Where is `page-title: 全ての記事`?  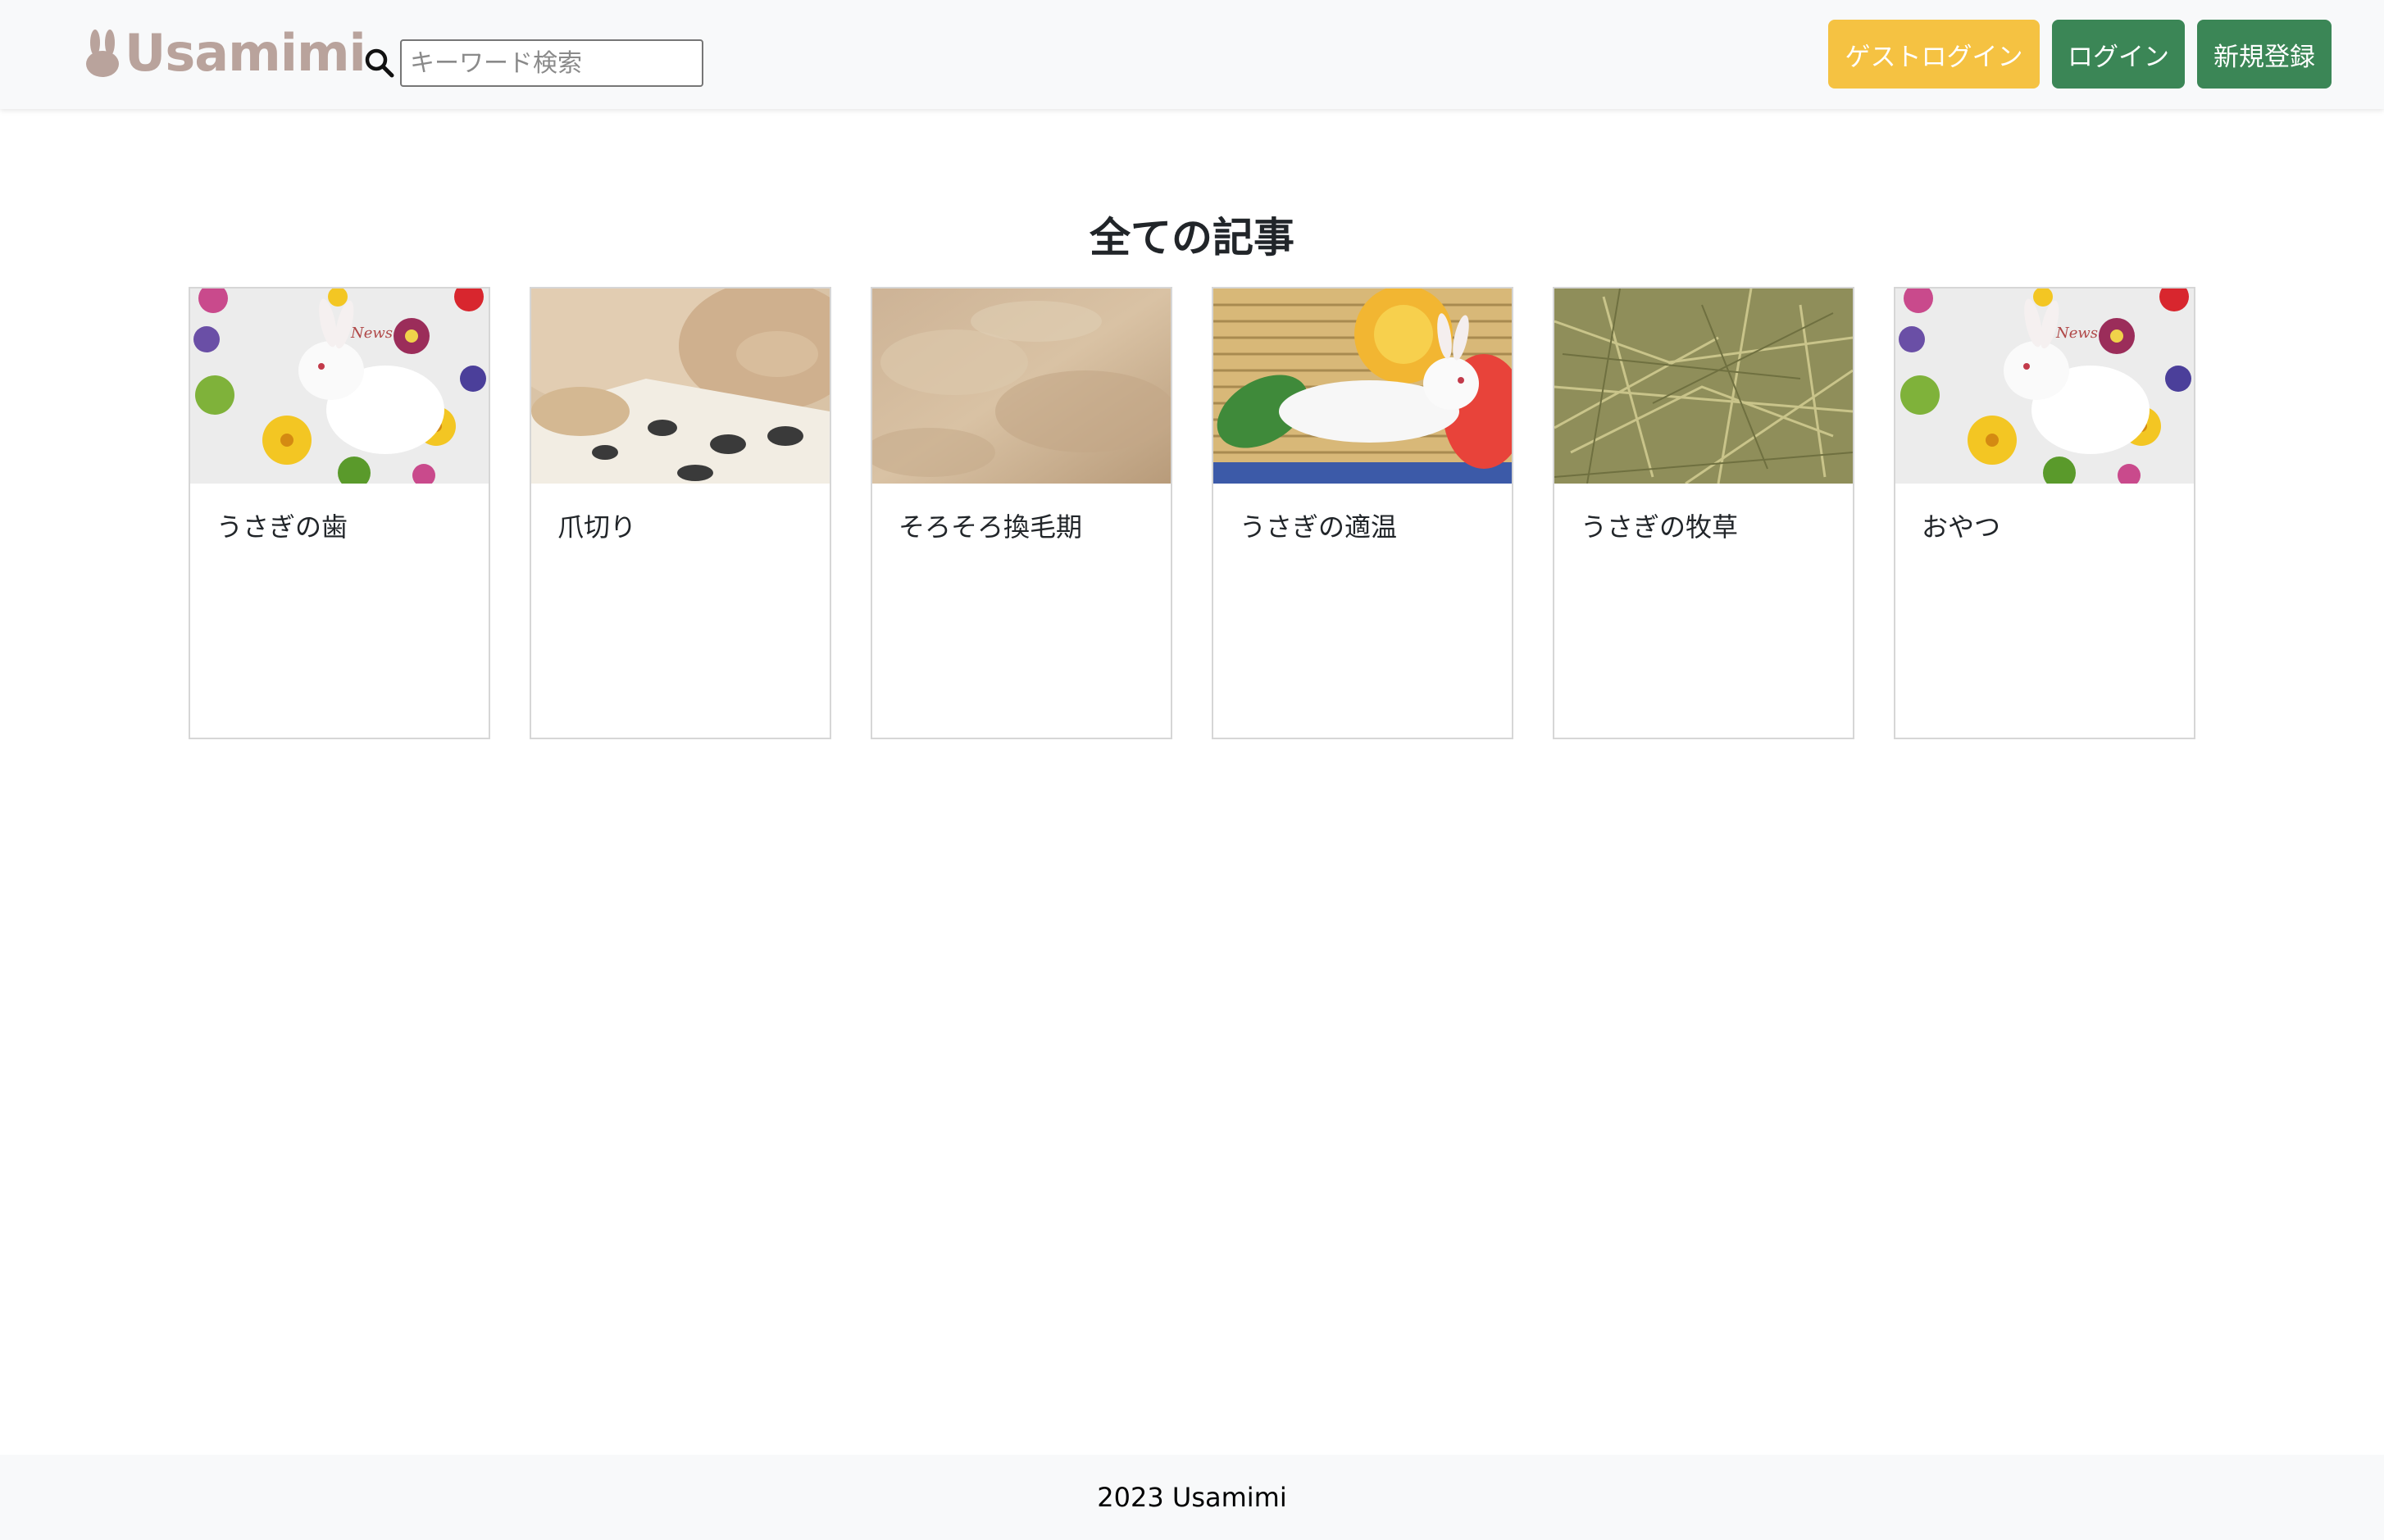 page-title: 全ての記事 is located at coordinates (1192, 237).